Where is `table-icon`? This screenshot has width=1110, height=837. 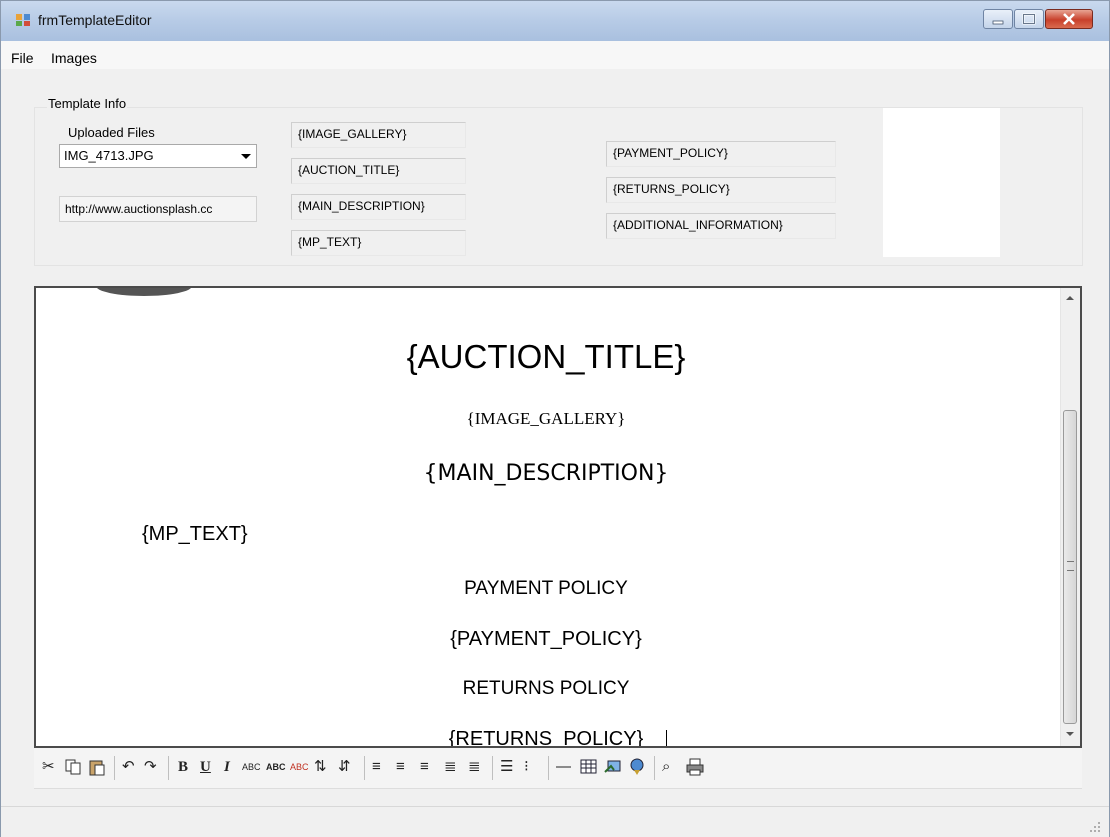
table-icon is located at coordinates (589, 767).